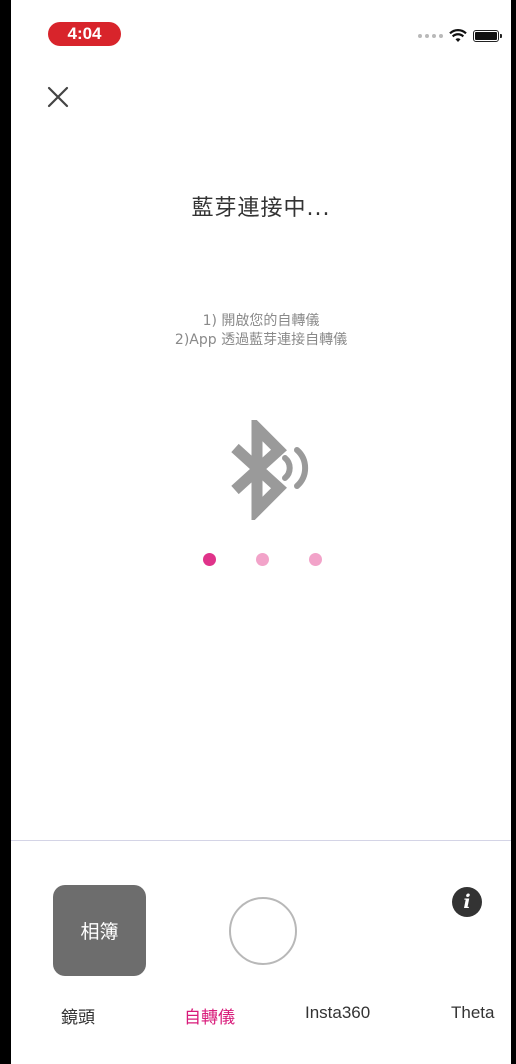 The image size is (516, 1064). I want to click on info-icon: i, so click(467, 902).